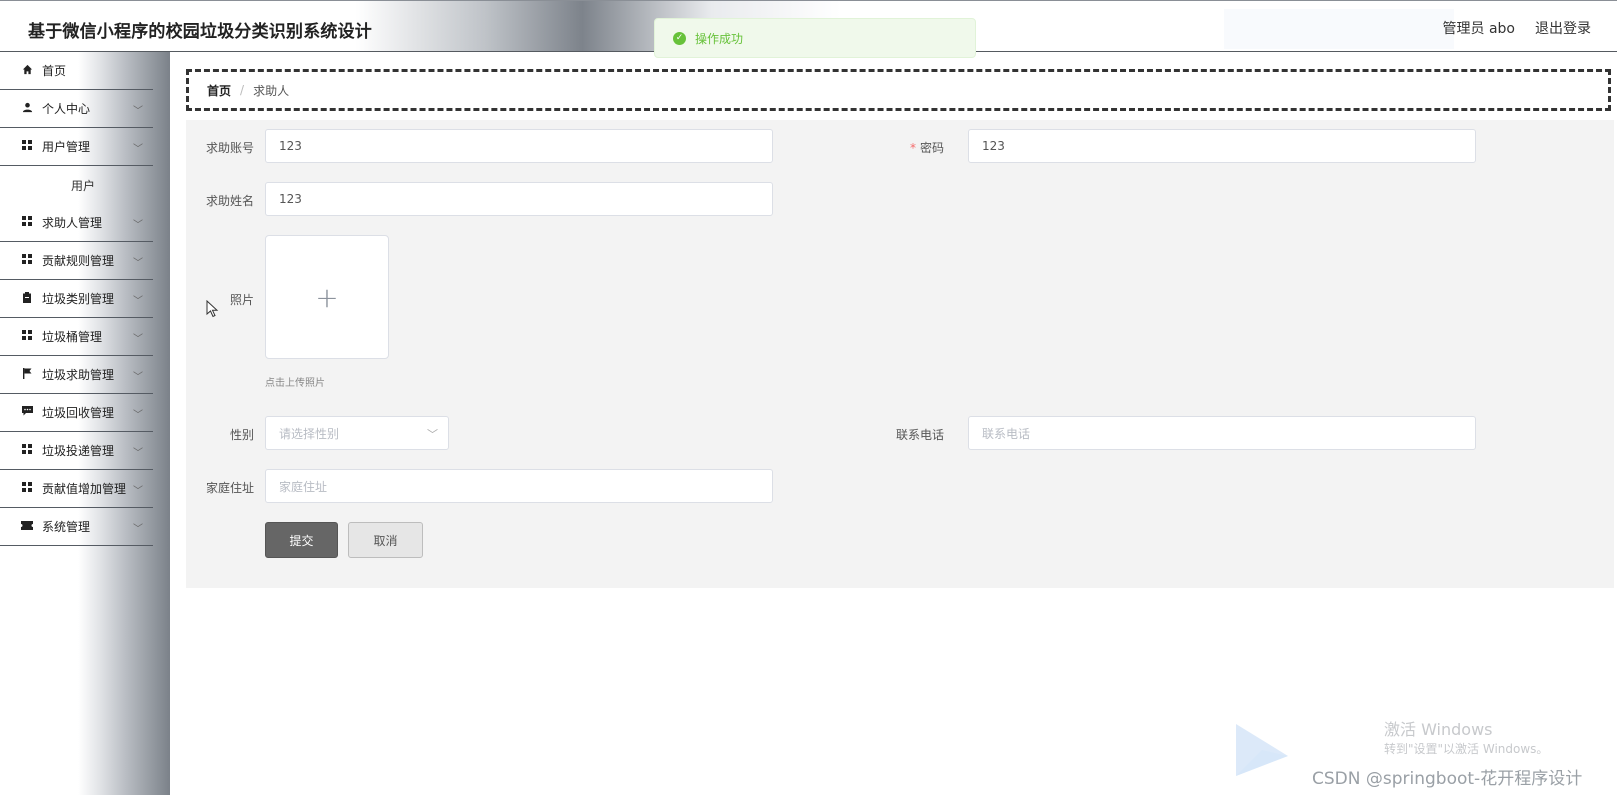 Image resolution: width=1617 pixels, height=795 pixels. I want to click on app-title: 基于微信小程序的校园垃圾分类识别系统设计, so click(200, 32).